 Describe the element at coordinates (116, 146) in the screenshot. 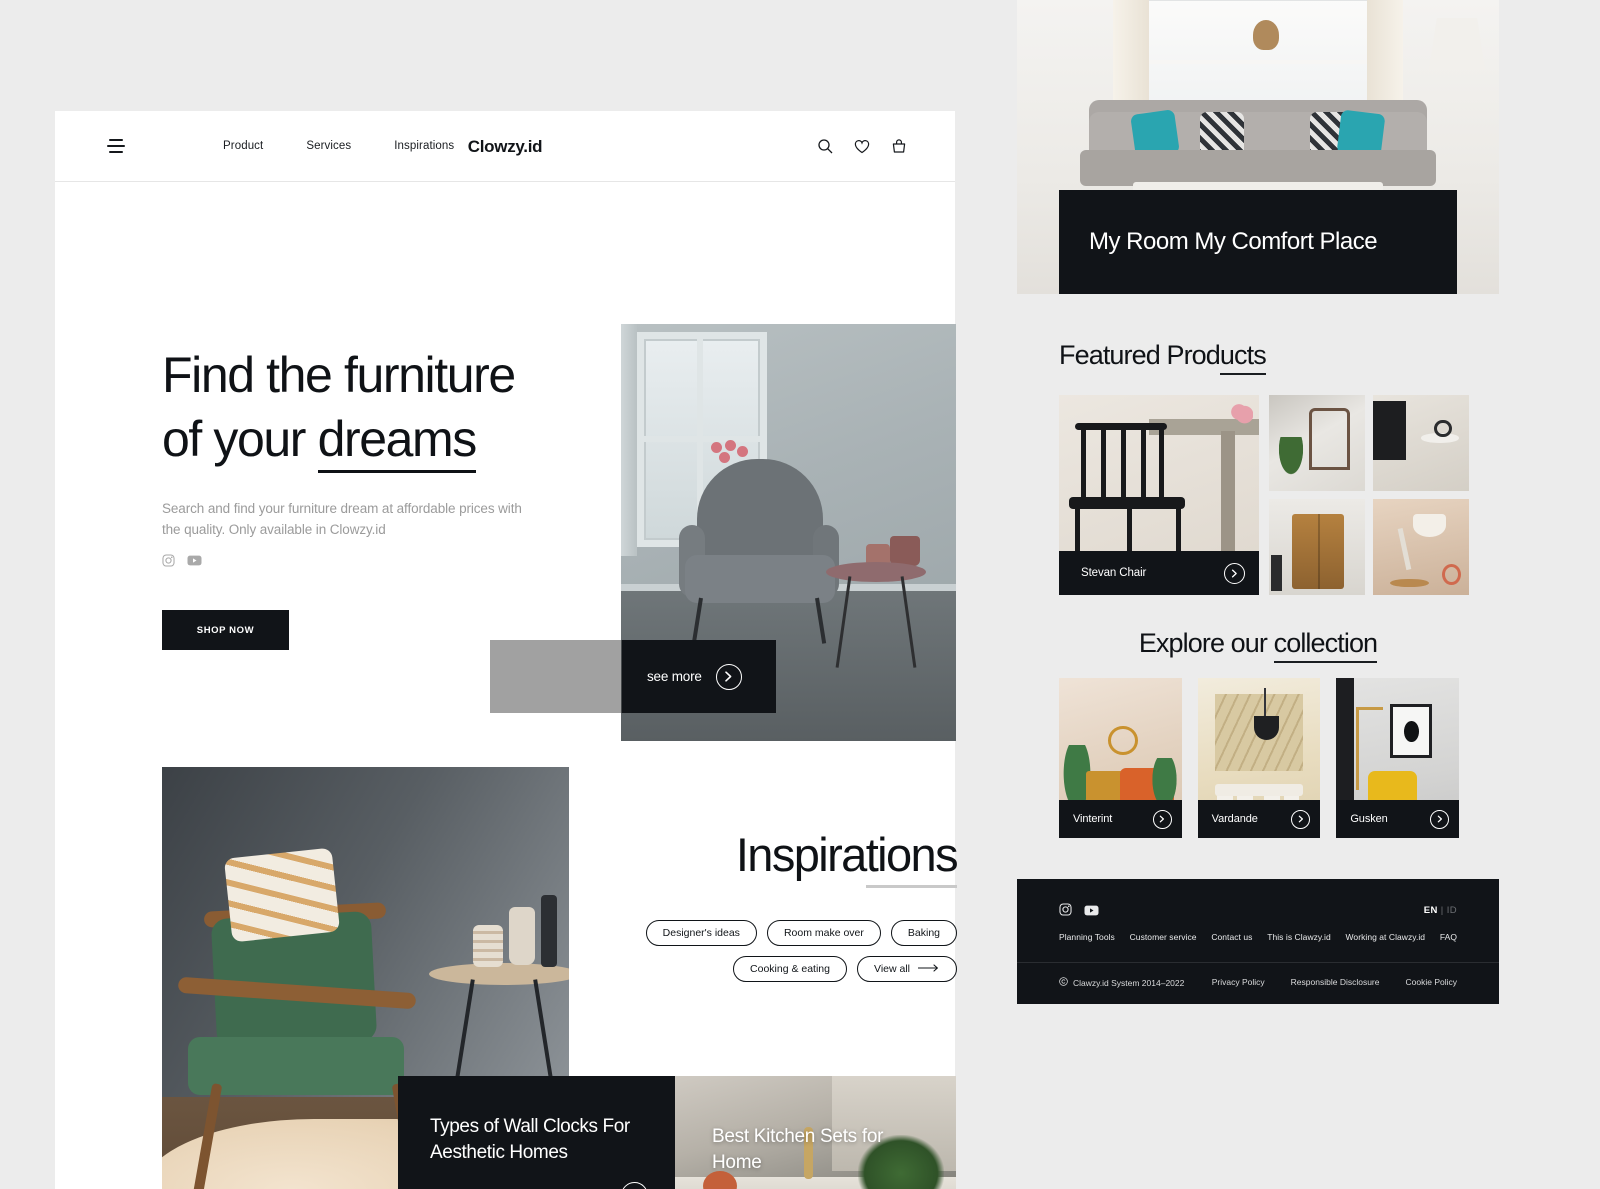

I see `hamburger-icon` at that location.